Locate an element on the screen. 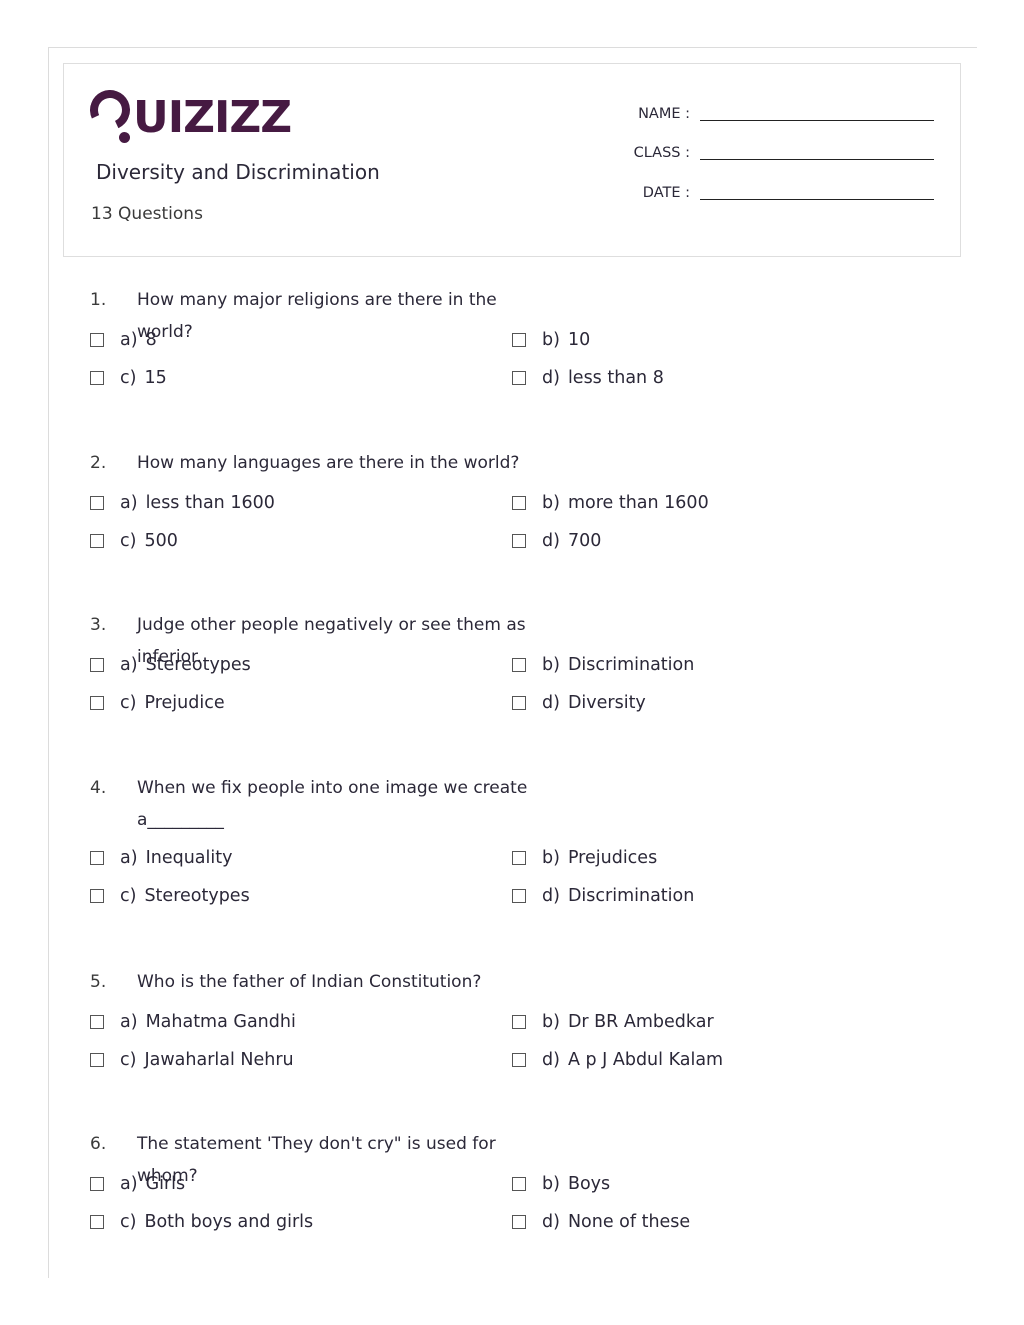 The width and height of the screenshot is (1024, 1325). answer-option: d) less than 8 is located at coordinates (588, 378).